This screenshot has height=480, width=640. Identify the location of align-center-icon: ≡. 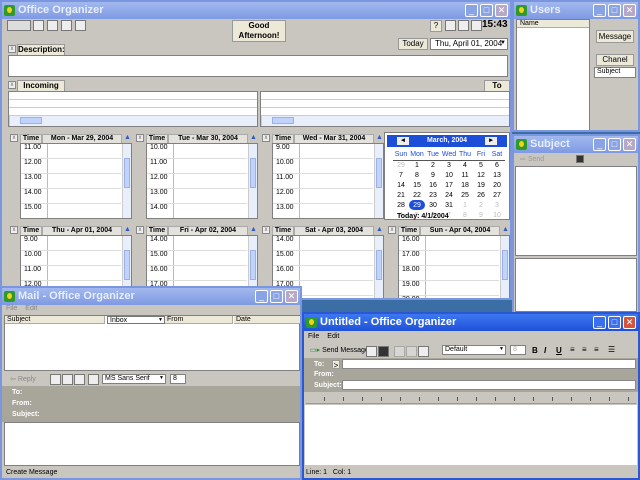
(584, 349).